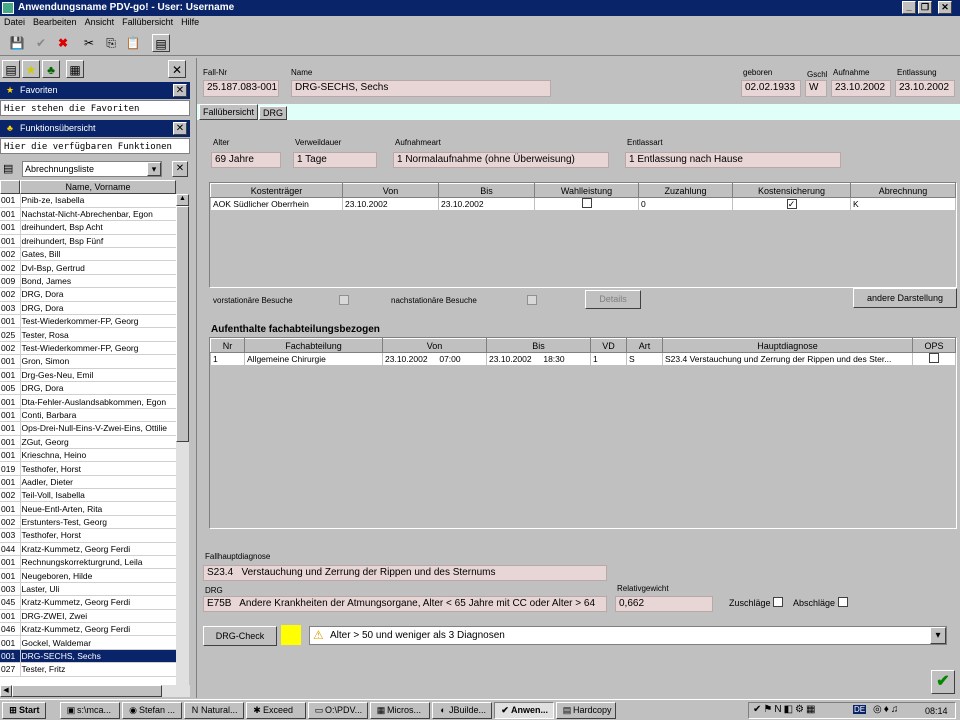 The width and height of the screenshot is (960, 720). Describe the element at coordinates (41, 43) in the screenshot. I see `check-icon: ✔` at that location.